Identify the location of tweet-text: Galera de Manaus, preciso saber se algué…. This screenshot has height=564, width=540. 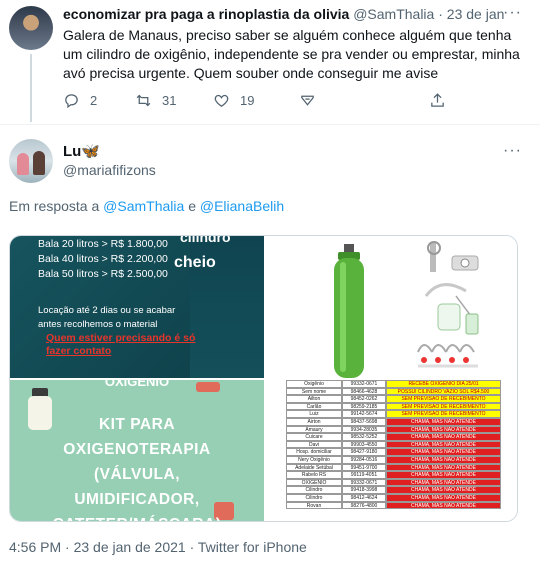
(291, 54).